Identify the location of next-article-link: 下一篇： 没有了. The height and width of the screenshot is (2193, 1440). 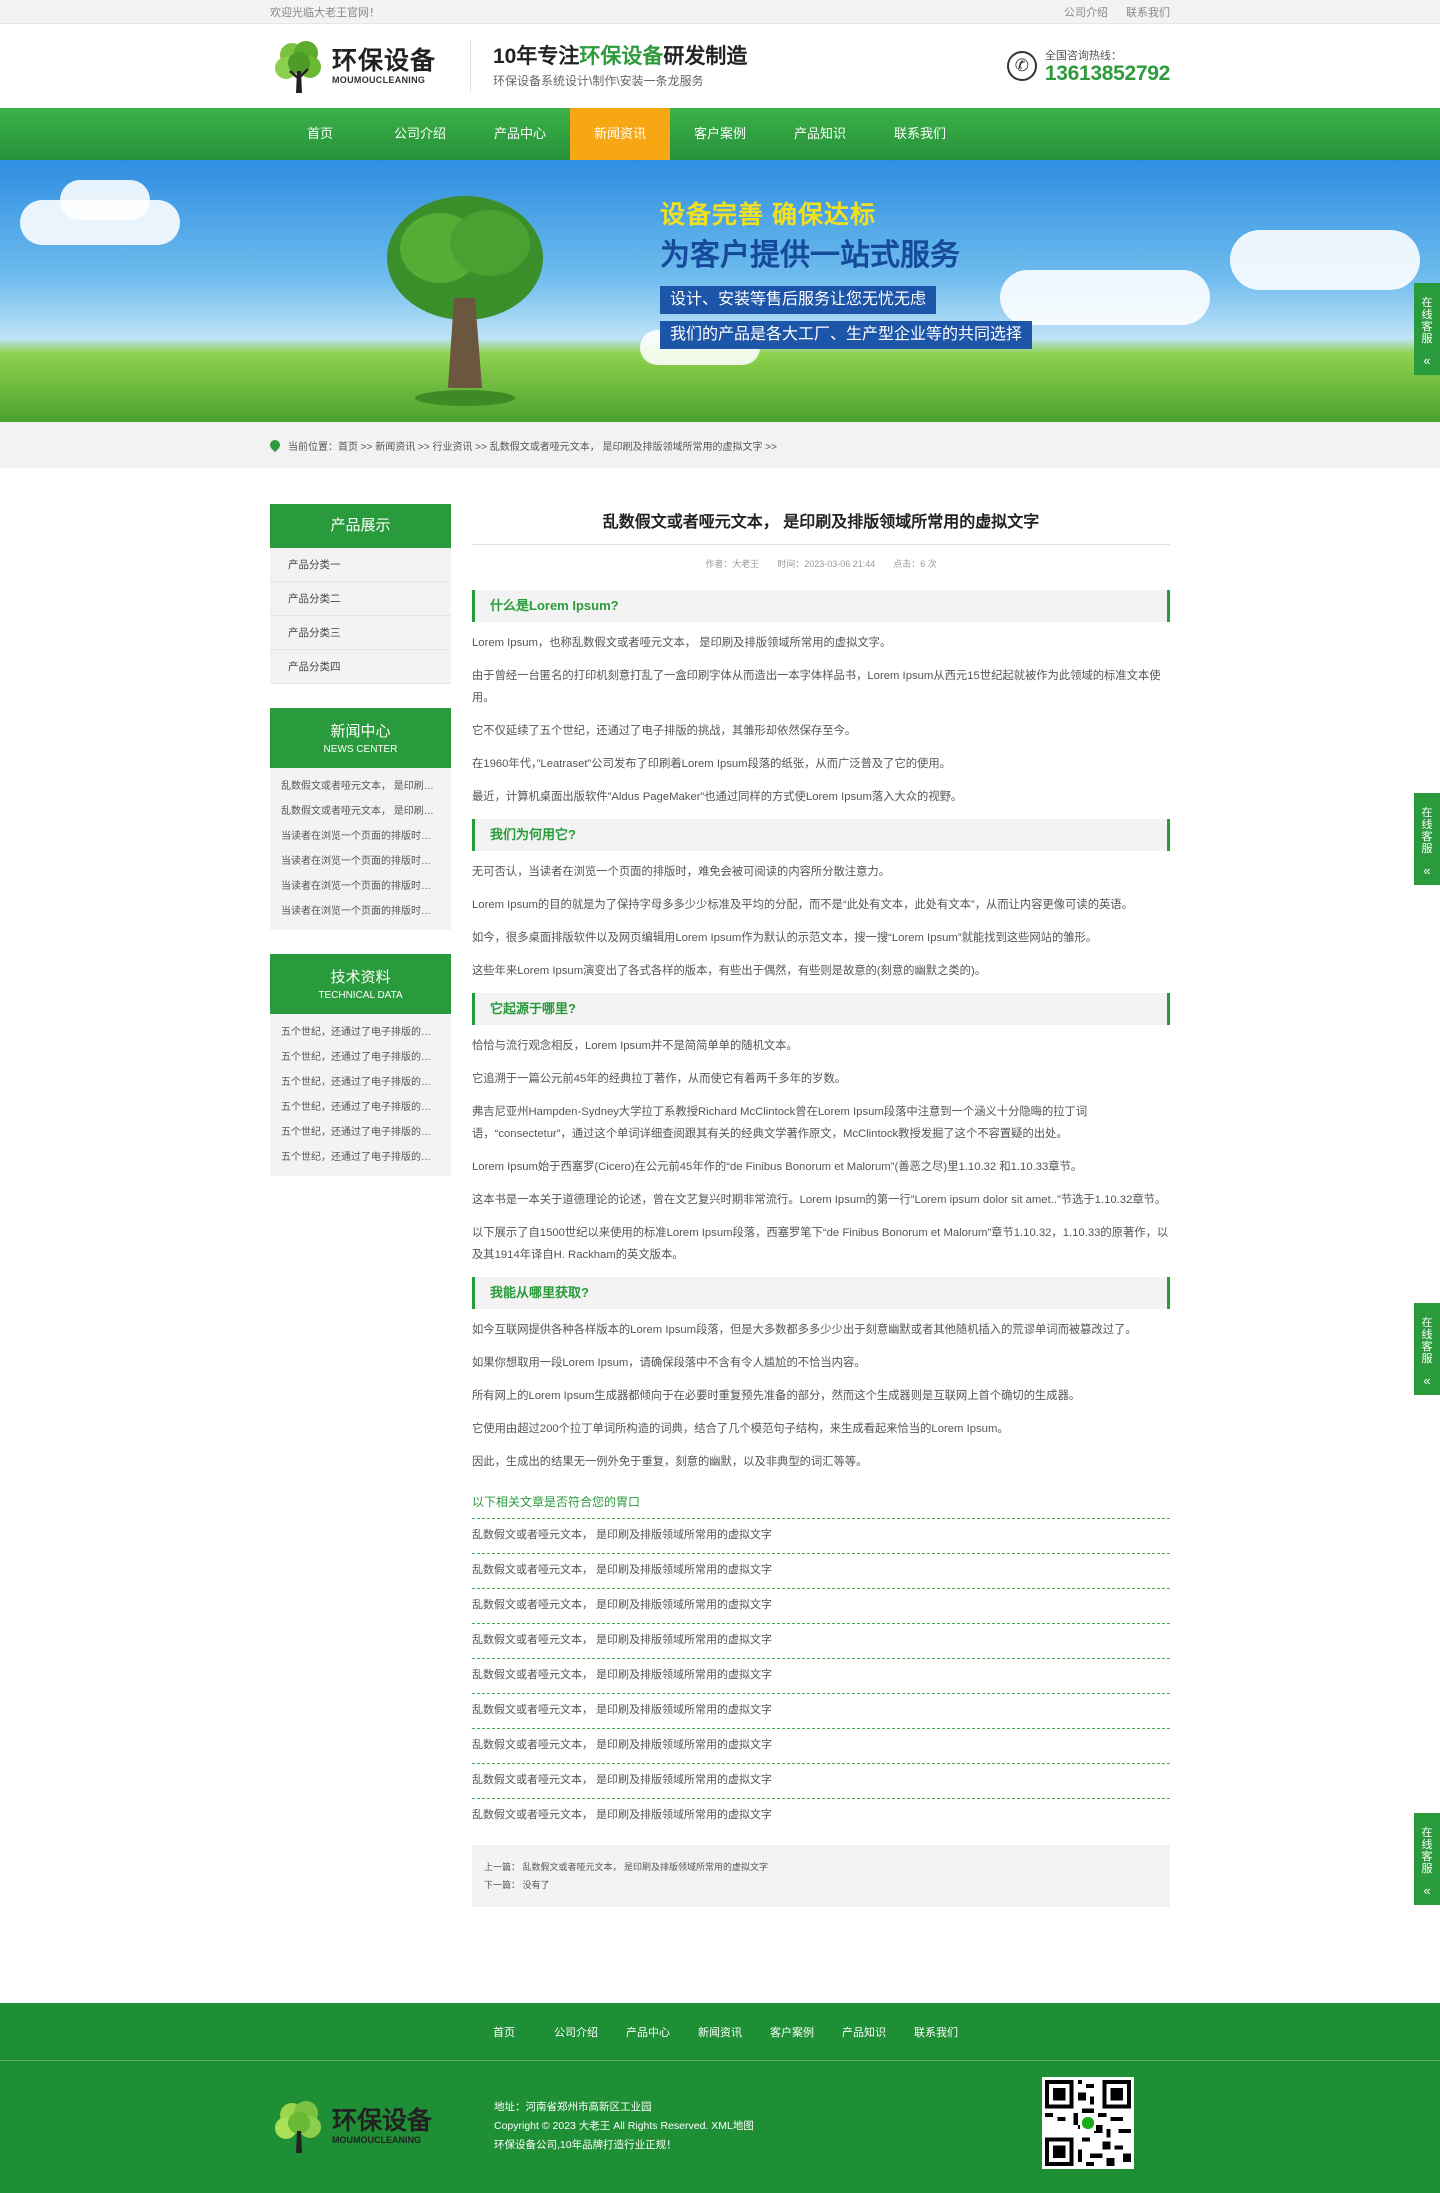
(821, 1885).